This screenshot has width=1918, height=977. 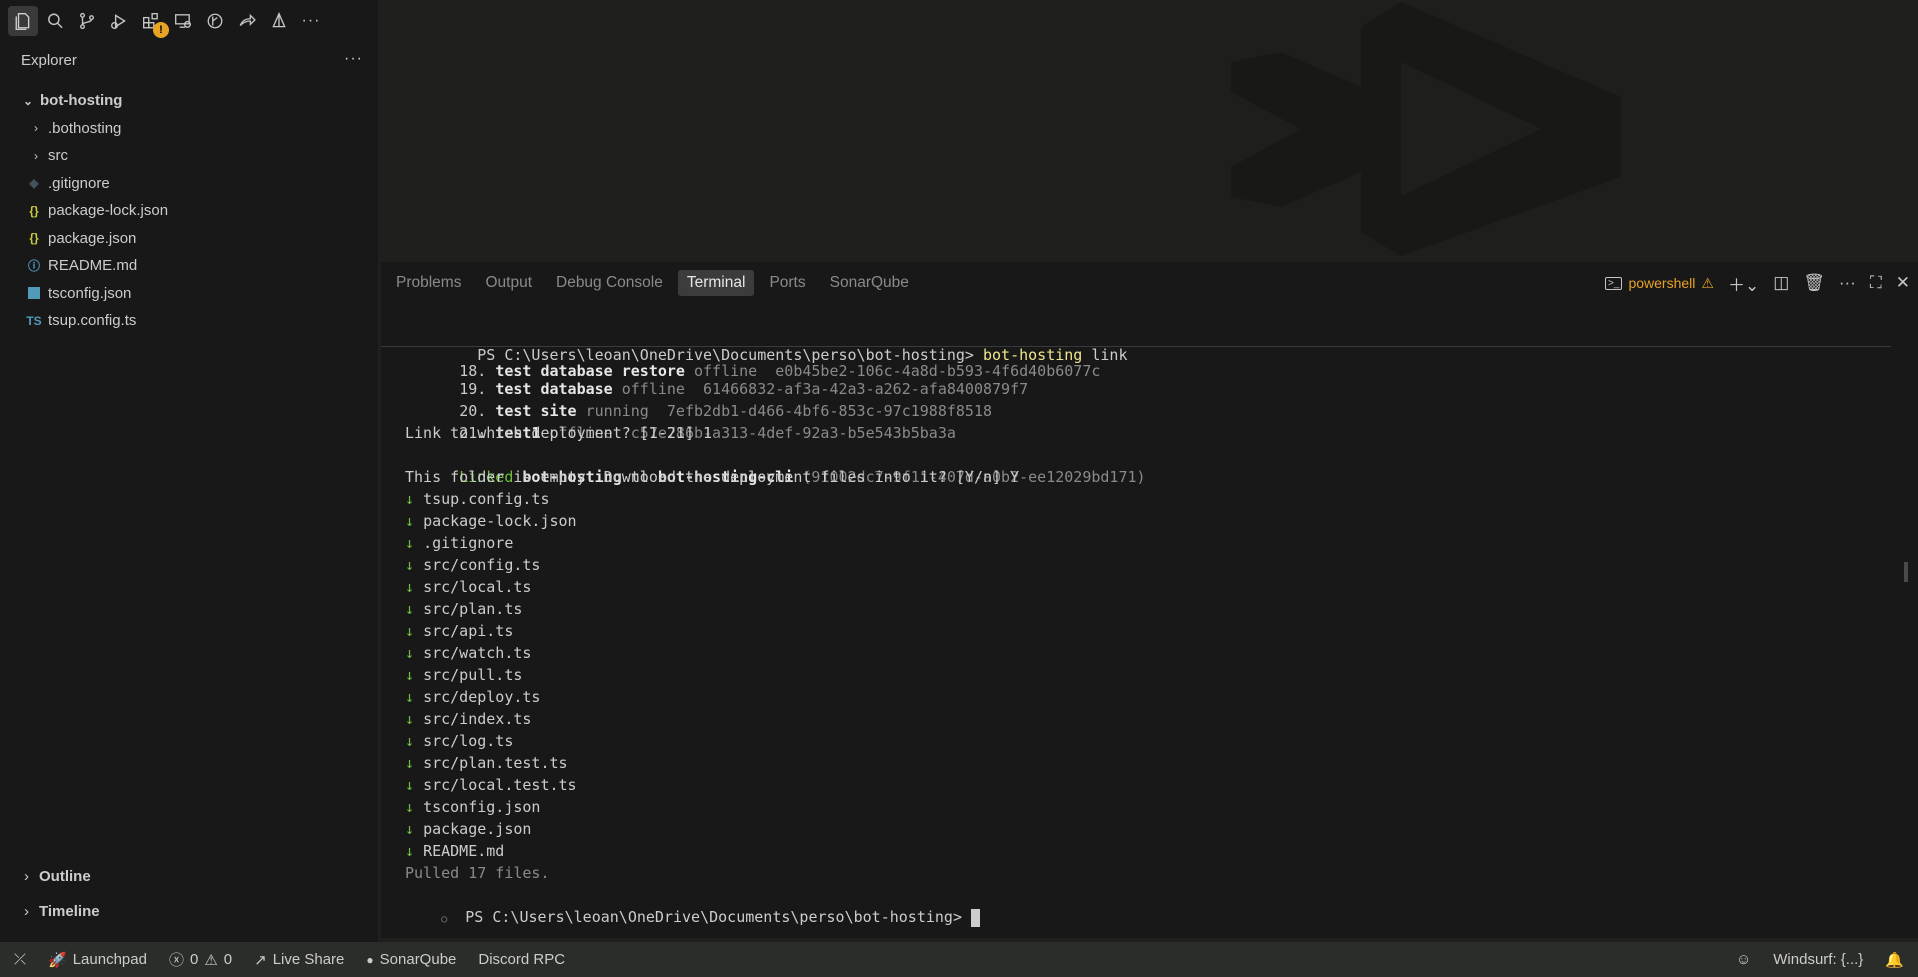 What do you see at coordinates (1109, 355) in the screenshot?
I see `terminal-command-arg: link` at bounding box center [1109, 355].